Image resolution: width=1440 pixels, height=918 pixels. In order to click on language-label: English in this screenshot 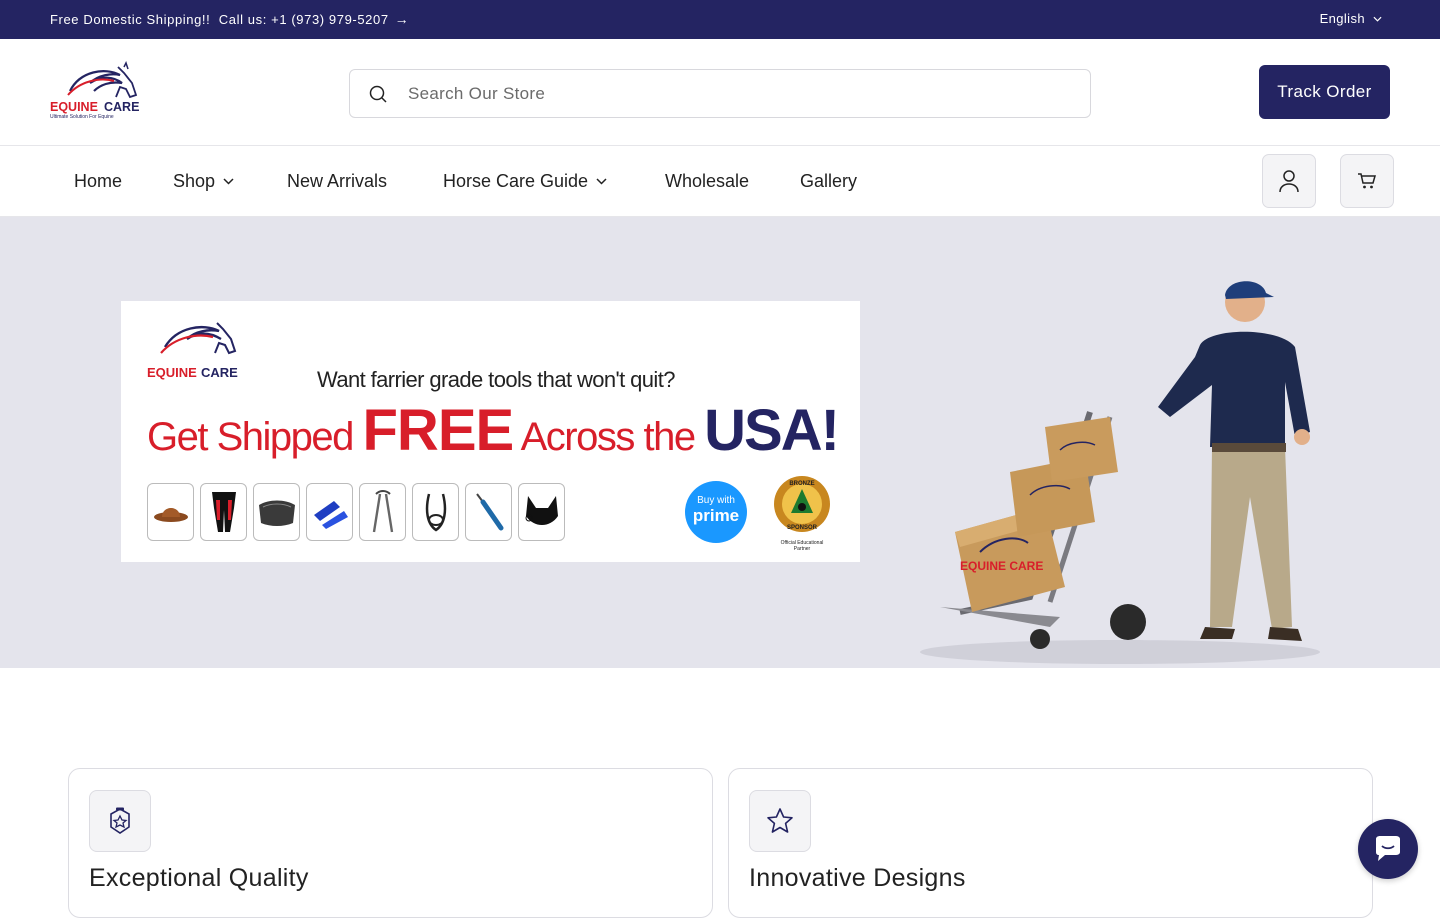, I will do `click(1342, 18)`.